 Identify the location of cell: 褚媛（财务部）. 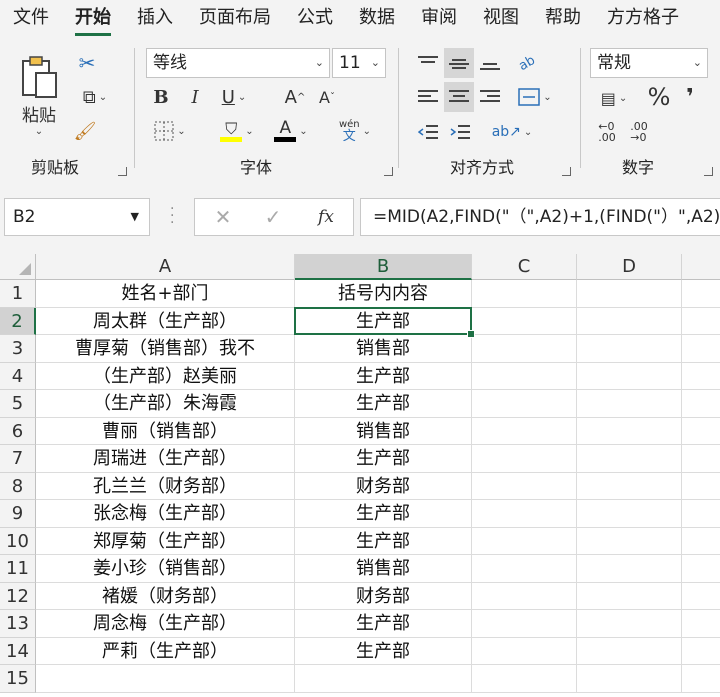
(165, 596).